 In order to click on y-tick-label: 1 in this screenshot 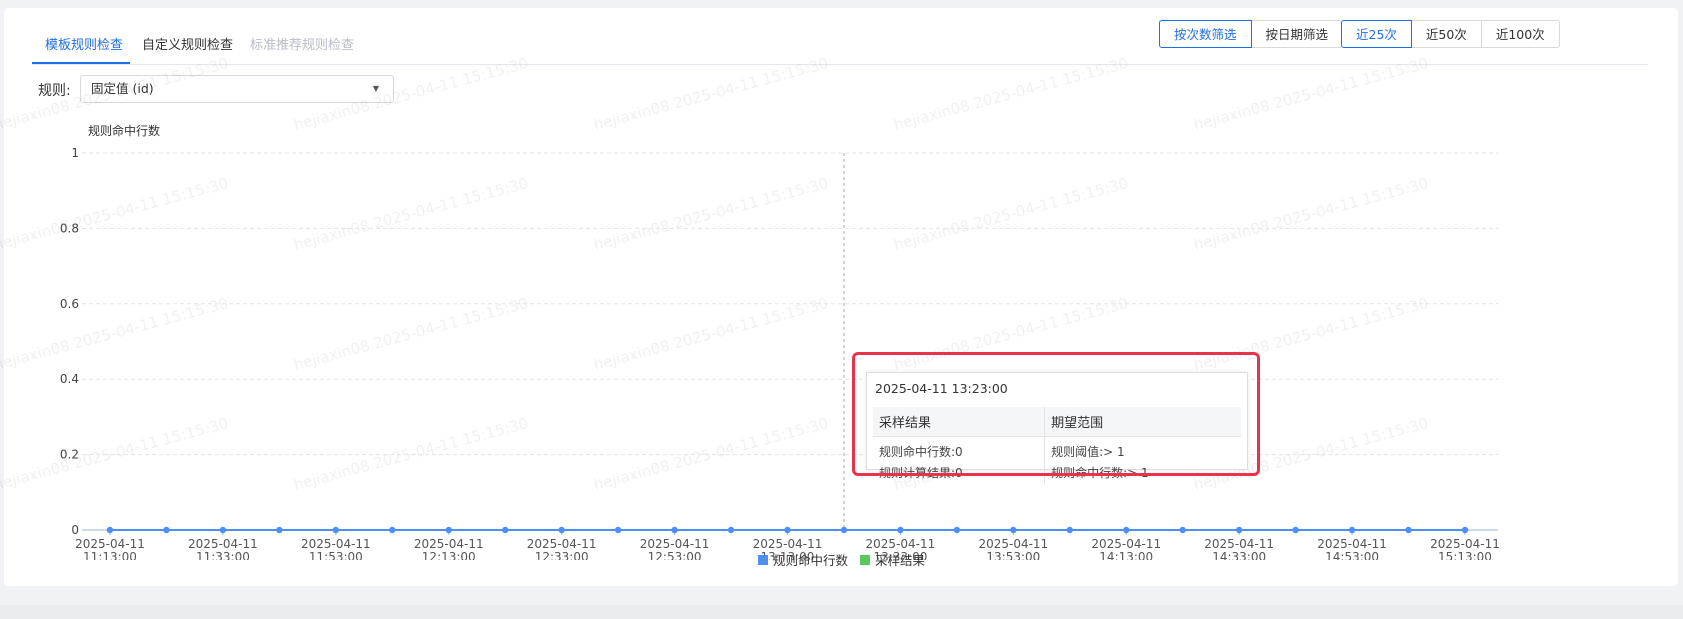, I will do `click(75, 153)`.